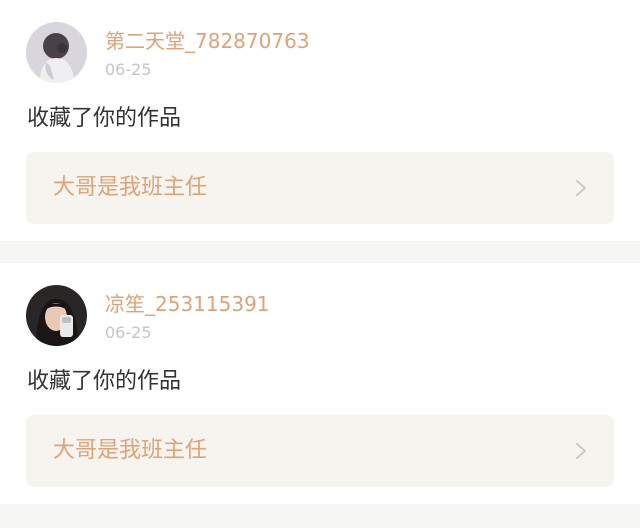 The image size is (640, 528). Describe the element at coordinates (207, 41) in the screenshot. I see `username: 第二天堂_782870763` at that location.